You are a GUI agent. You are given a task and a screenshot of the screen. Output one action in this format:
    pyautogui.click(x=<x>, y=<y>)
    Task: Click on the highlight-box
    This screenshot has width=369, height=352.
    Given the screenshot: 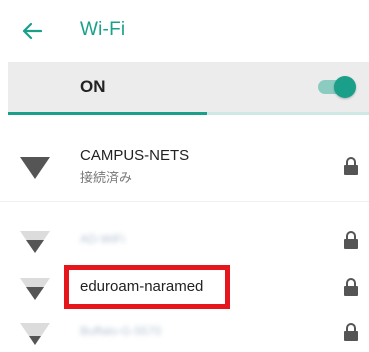 What is the action you would take?
    pyautogui.click(x=147, y=287)
    